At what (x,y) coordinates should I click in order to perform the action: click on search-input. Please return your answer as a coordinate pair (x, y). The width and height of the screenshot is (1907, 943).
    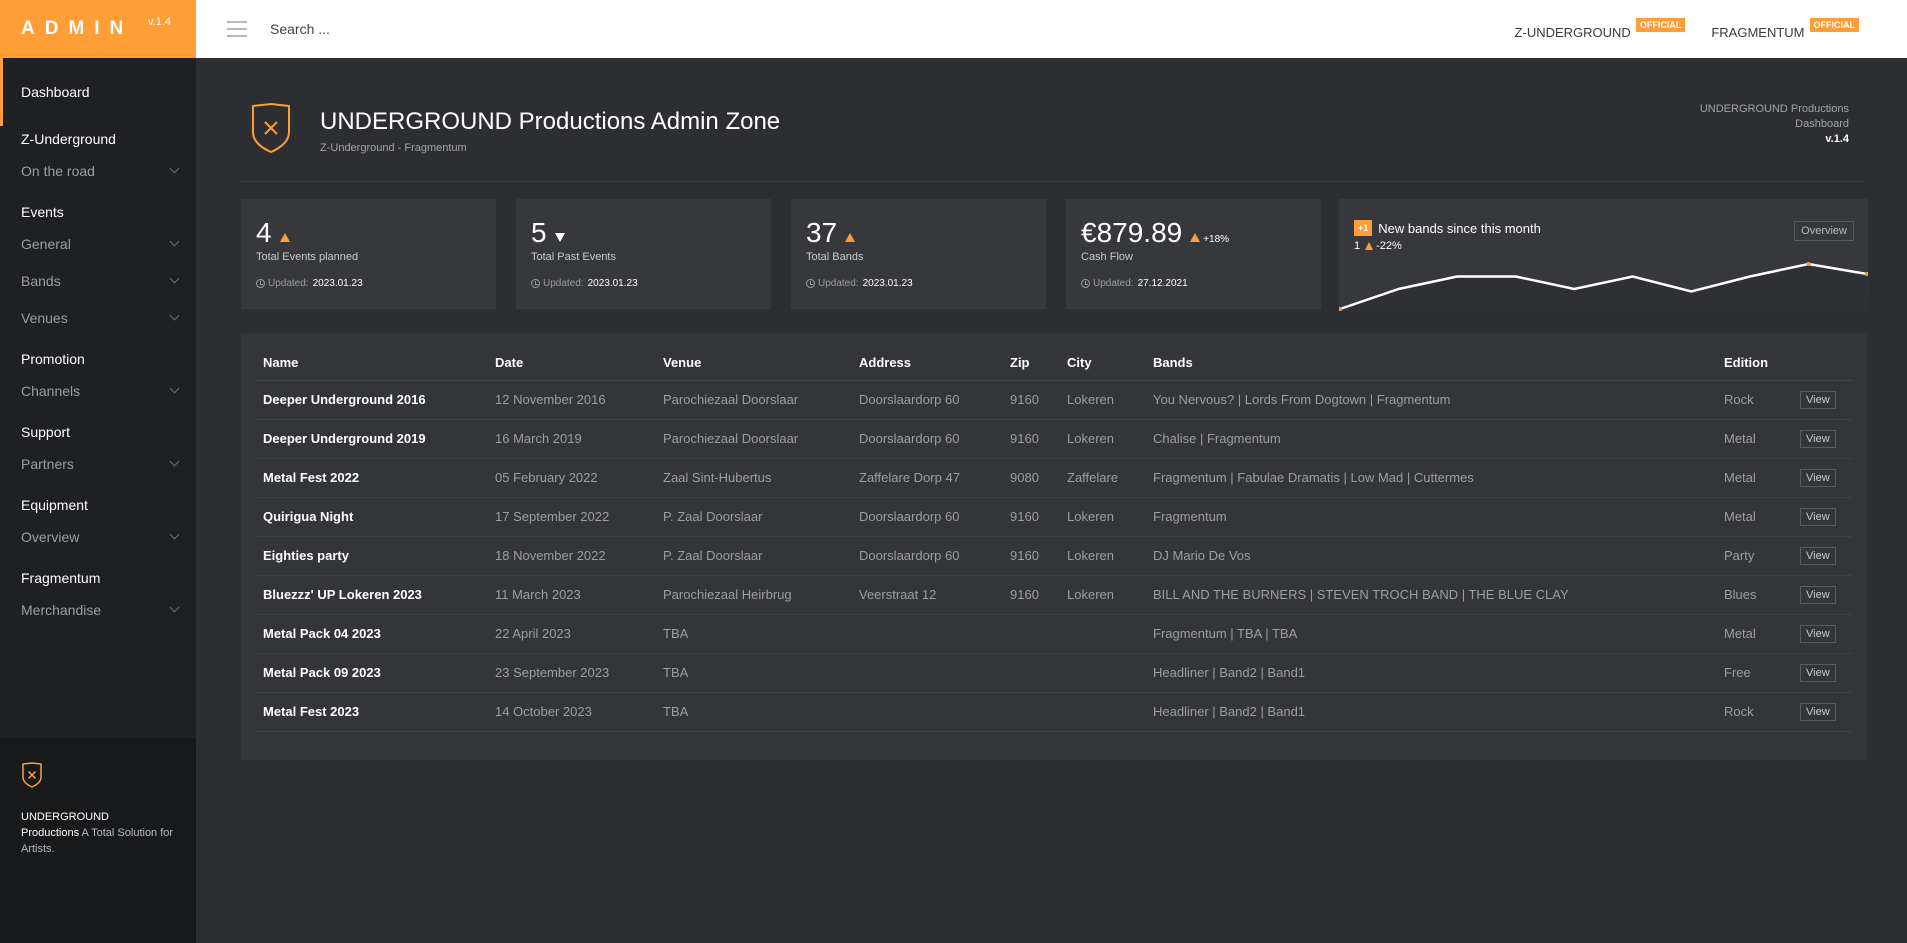
    Looking at the image, I should click on (480, 29).